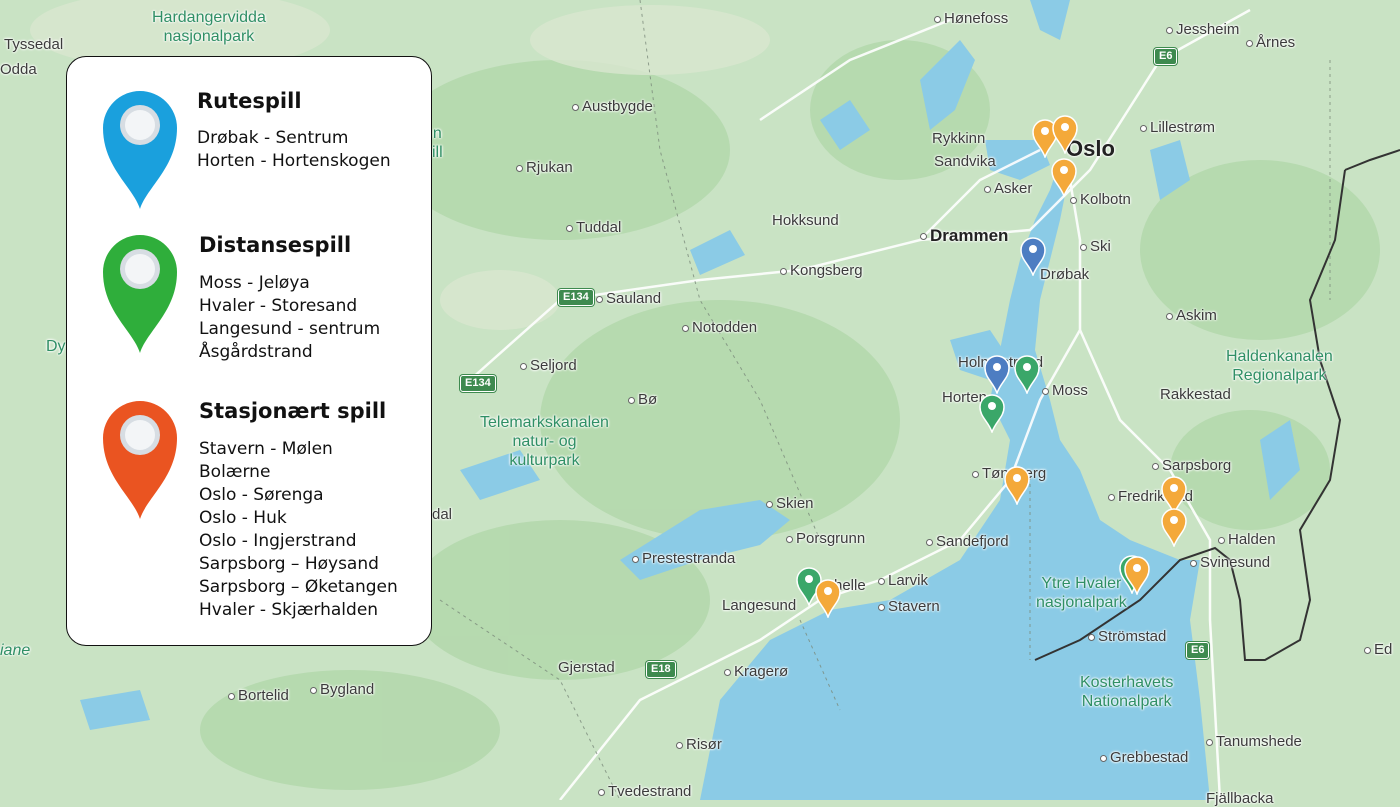  What do you see at coordinates (1378, 649) in the screenshot?
I see `label-ed: Ed` at bounding box center [1378, 649].